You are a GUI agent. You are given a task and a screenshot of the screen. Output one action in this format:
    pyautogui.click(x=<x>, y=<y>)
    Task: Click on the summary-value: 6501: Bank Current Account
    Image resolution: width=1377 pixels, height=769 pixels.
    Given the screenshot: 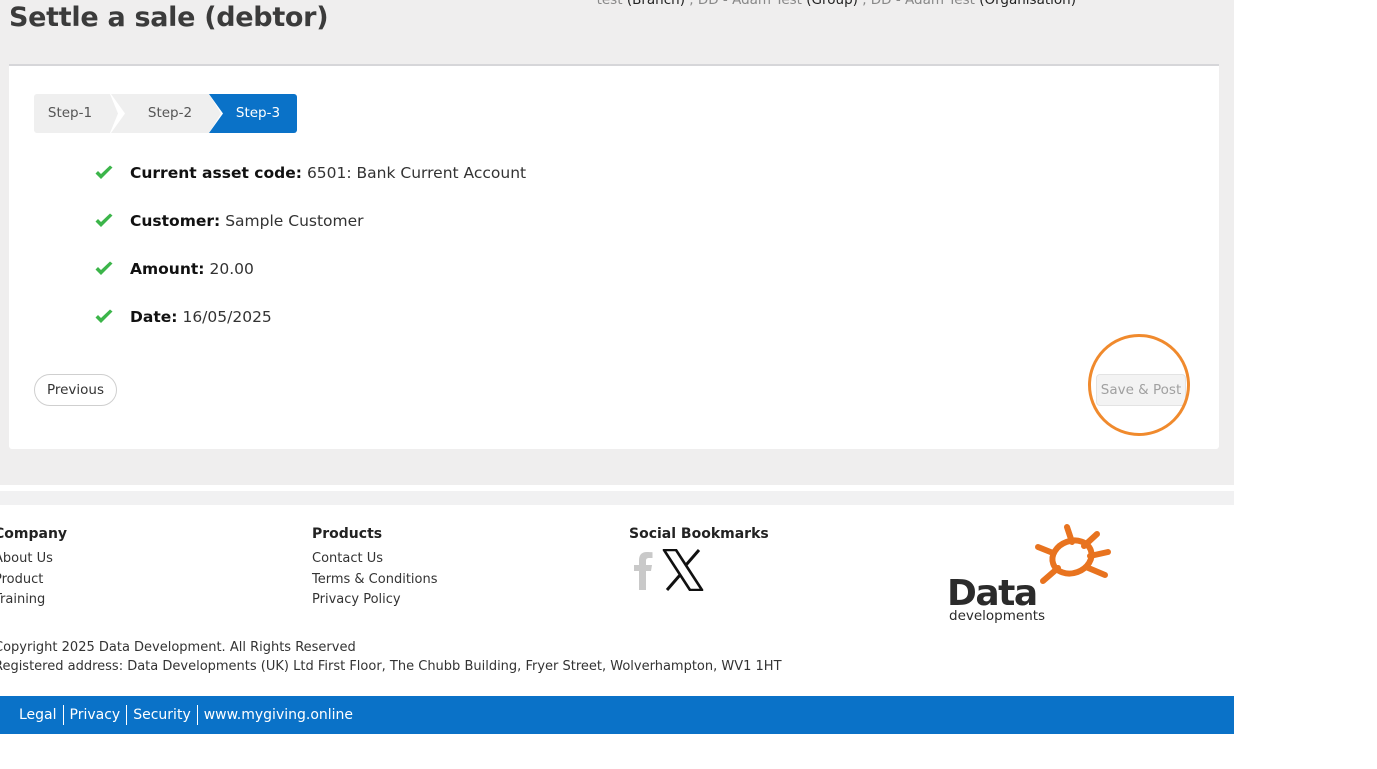 What is the action you would take?
    pyautogui.click(x=416, y=173)
    